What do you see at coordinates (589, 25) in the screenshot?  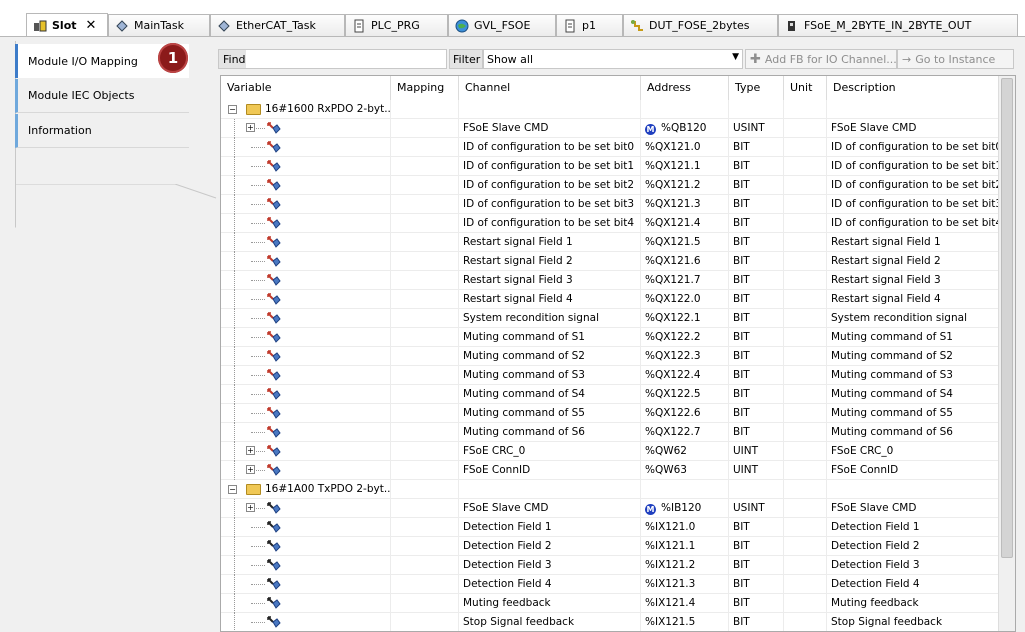 I see `tab-p1: p1` at bounding box center [589, 25].